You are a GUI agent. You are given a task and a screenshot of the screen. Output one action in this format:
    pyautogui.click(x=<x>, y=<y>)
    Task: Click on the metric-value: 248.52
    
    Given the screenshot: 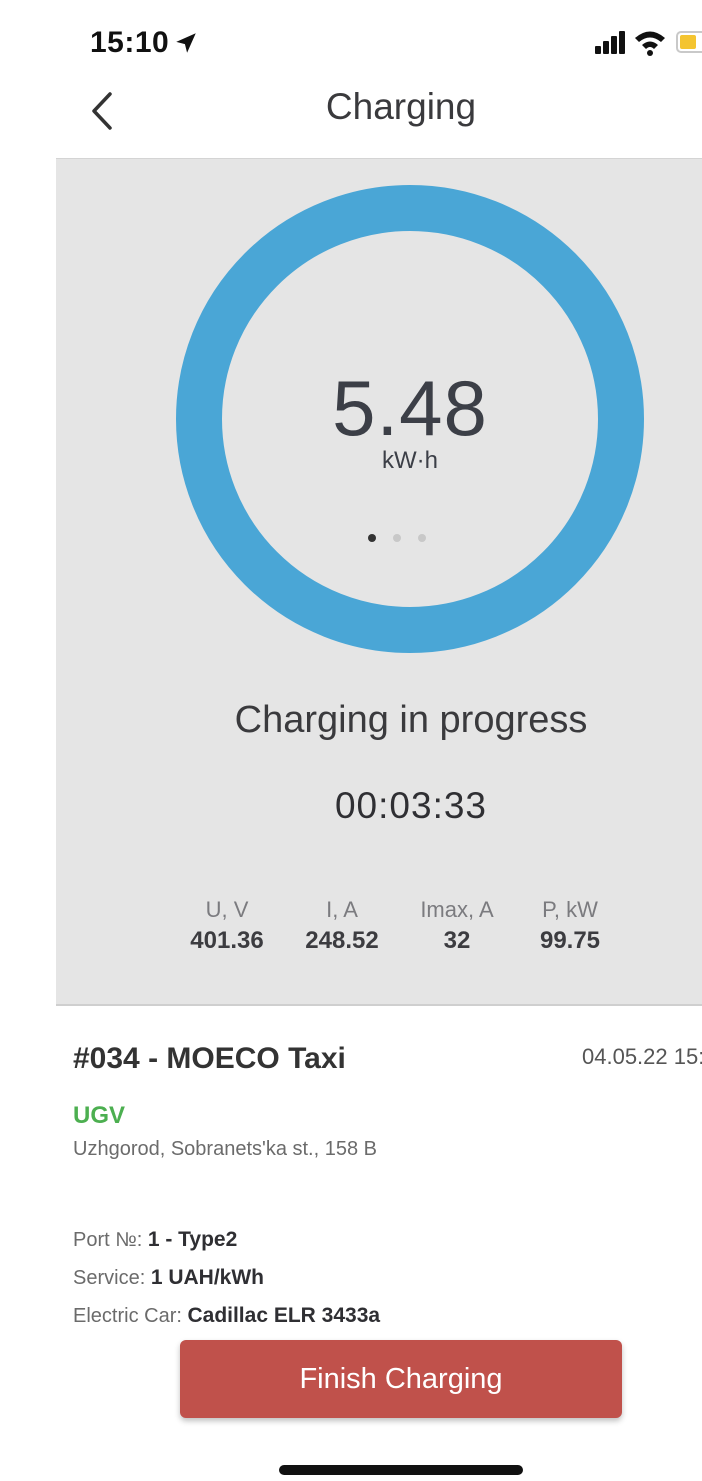 What is the action you would take?
    pyautogui.click(x=342, y=940)
    